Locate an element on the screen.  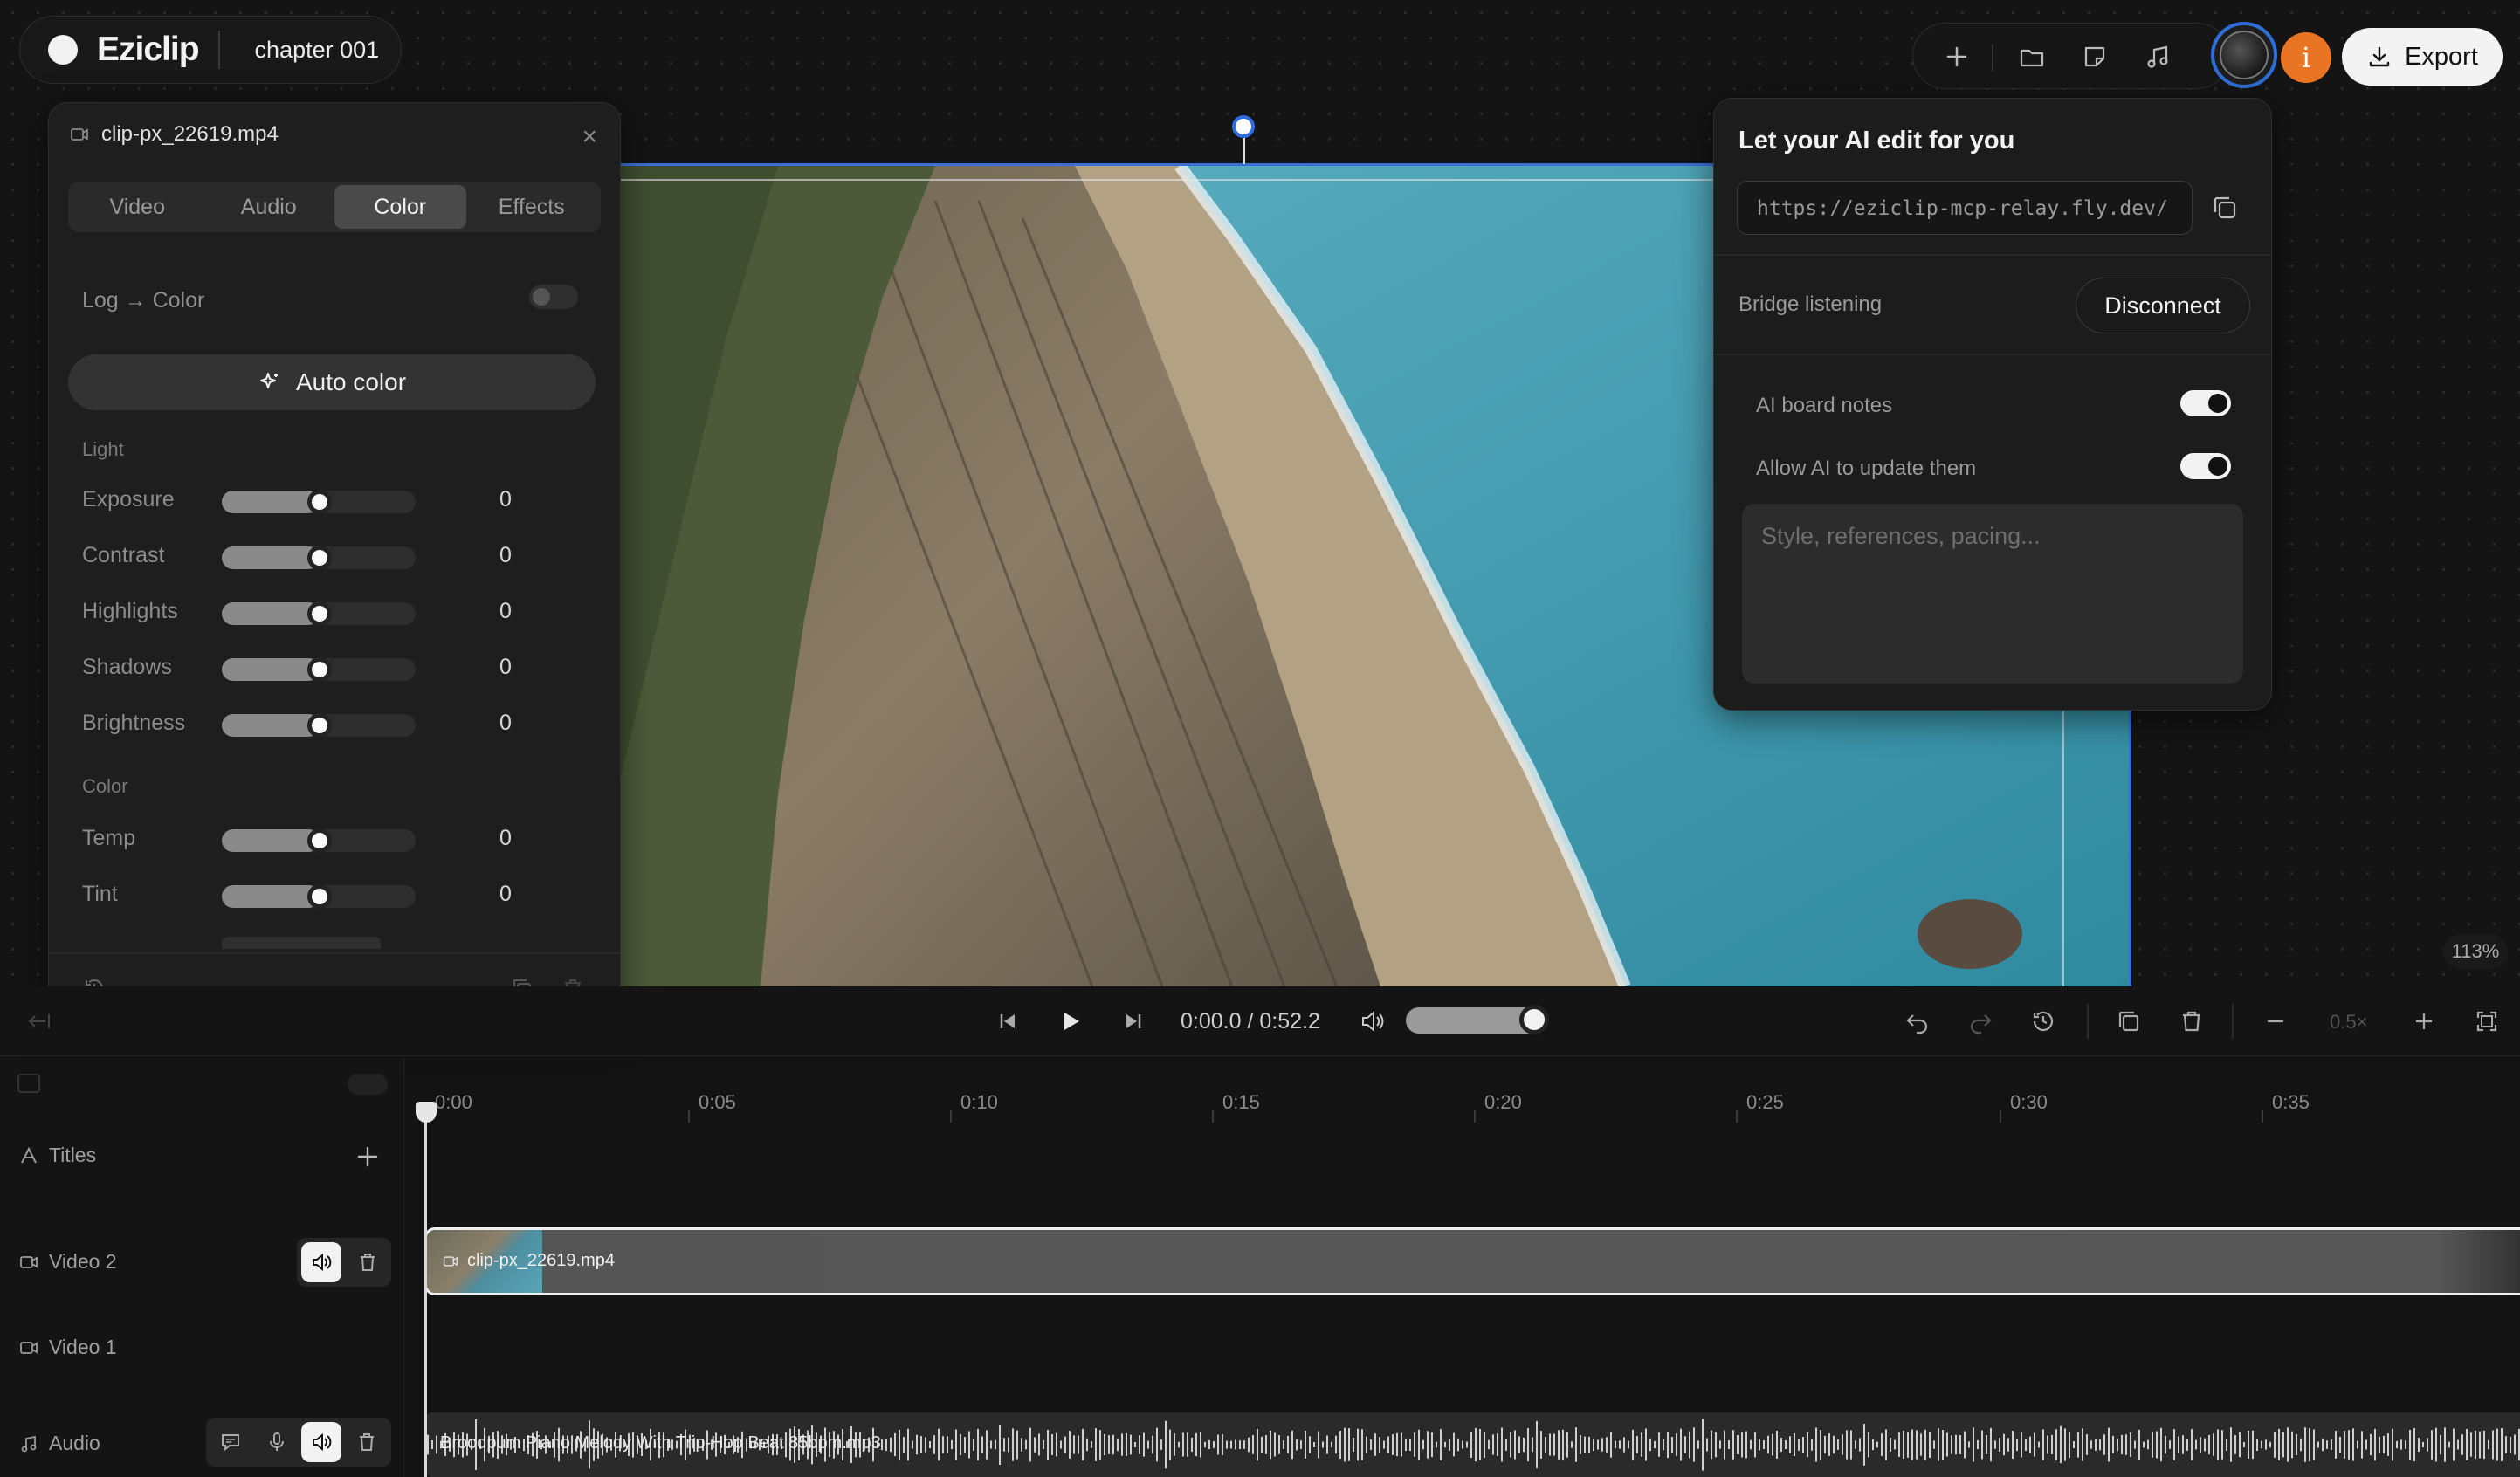
temp-slider is located at coordinates (319, 840).